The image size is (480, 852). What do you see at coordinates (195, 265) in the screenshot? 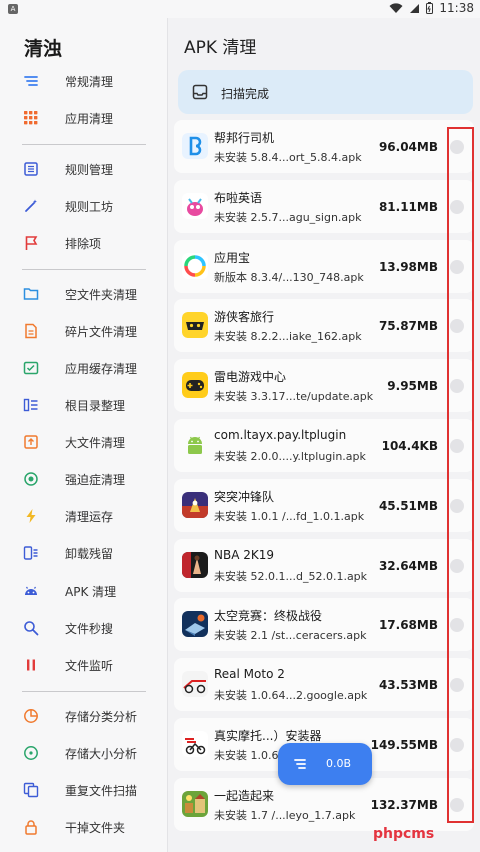
I see `yingyongbao-app-icon` at bounding box center [195, 265].